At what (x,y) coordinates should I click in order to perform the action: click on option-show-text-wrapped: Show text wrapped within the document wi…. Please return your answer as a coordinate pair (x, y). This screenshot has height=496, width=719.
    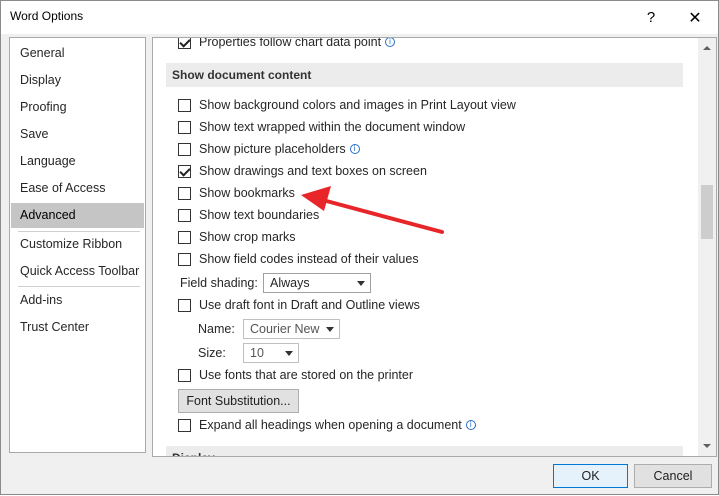
    Looking at the image, I should click on (321, 127).